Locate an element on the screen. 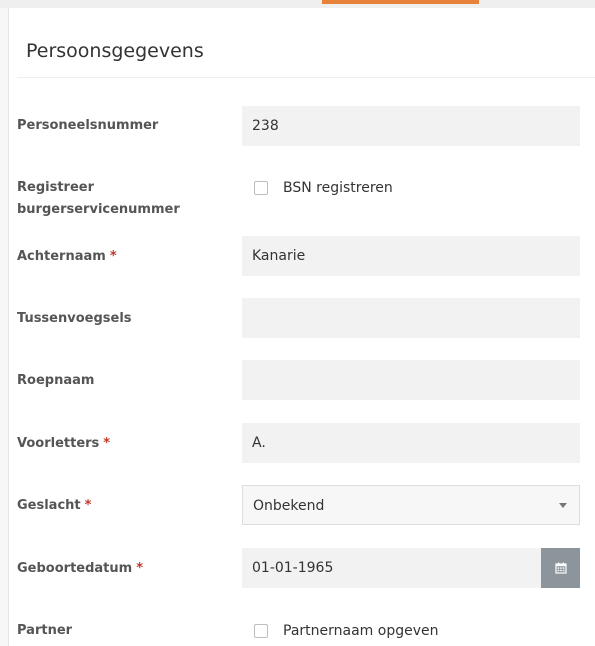 The height and width of the screenshot is (646, 595). geslacht-selected-value: Onbekend is located at coordinates (289, 506).